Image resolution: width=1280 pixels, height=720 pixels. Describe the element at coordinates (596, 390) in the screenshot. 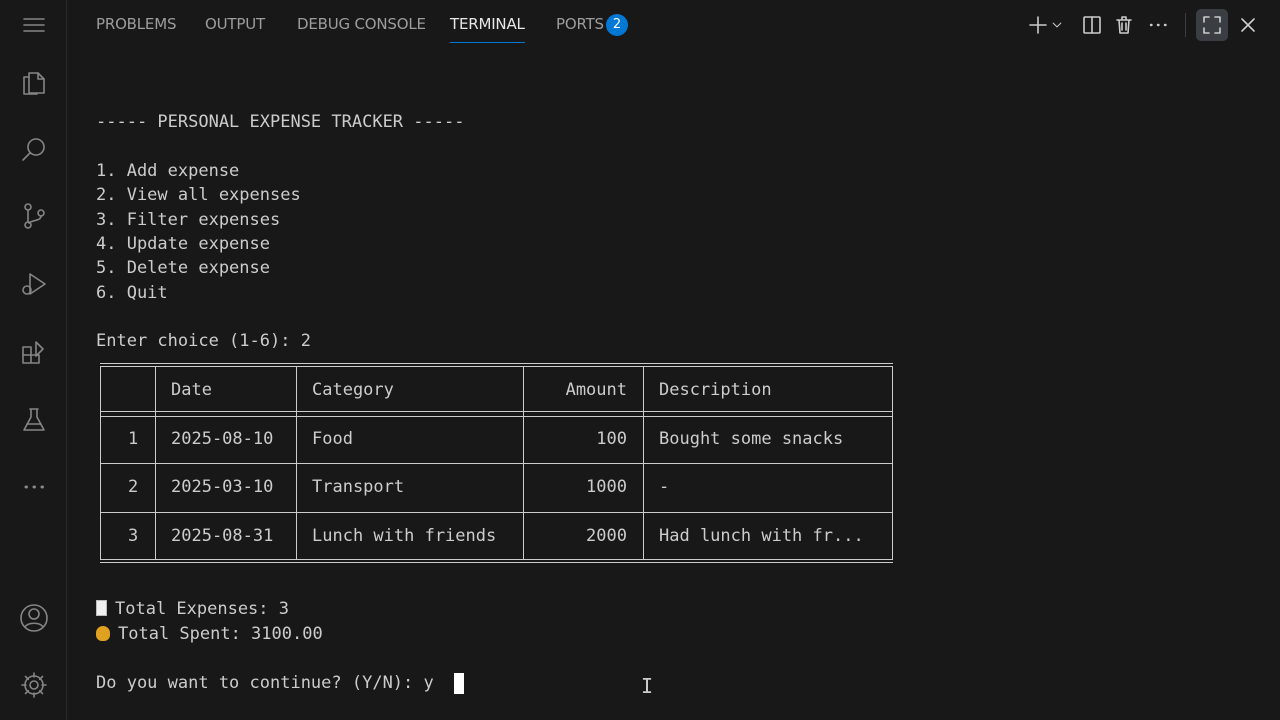

I see `table-header-amount: Amount` at that location.